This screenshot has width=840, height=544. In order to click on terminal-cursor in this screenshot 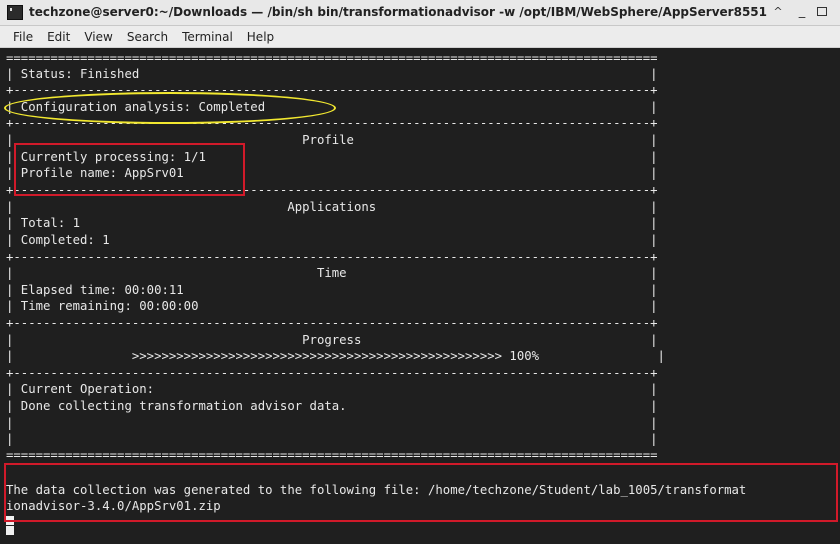, I will do `click(10, 520)`.